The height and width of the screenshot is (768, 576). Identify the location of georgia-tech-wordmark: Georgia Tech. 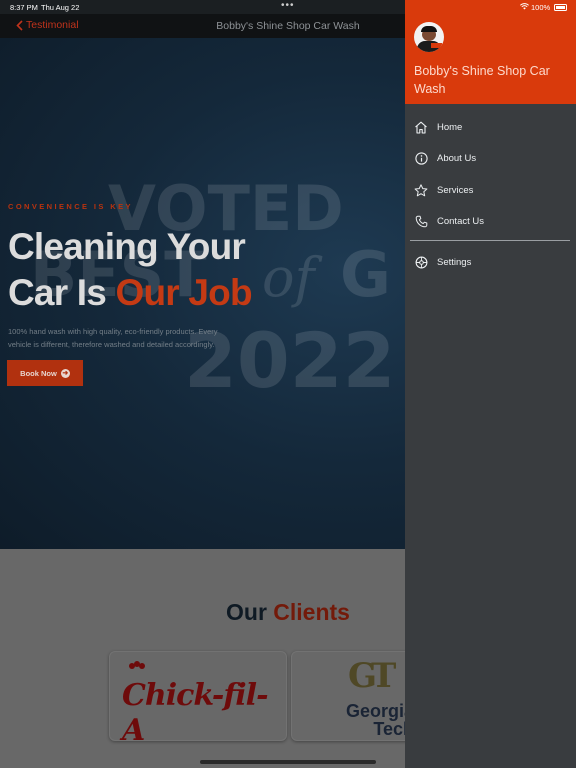
(380, 720).